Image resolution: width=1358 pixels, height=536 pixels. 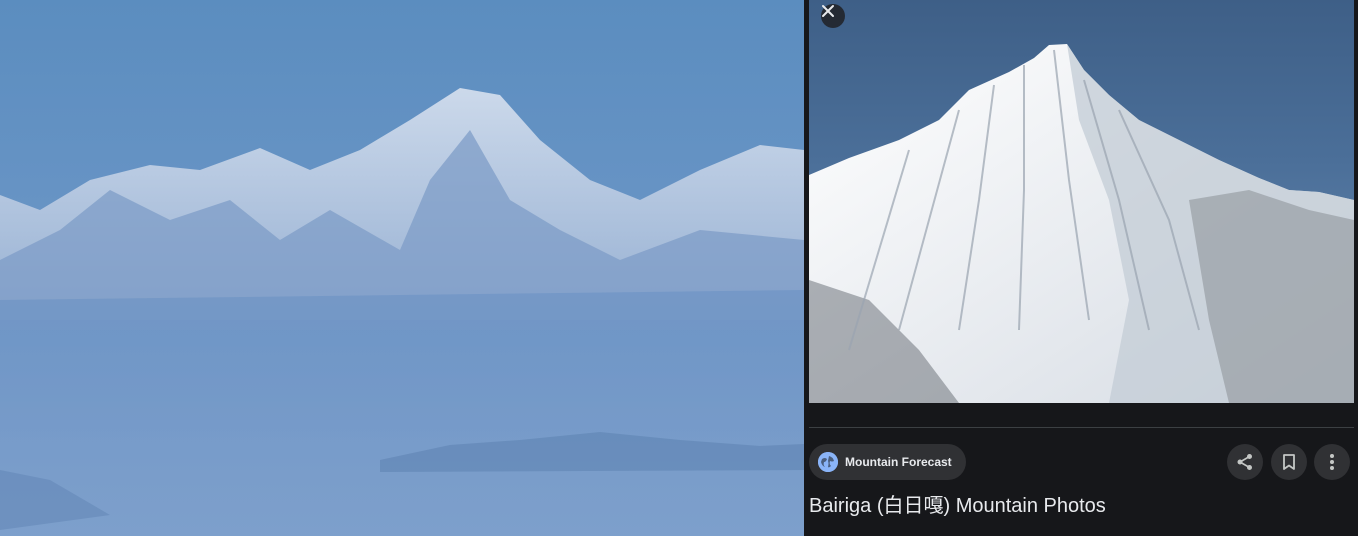 I want to click on close-icon, so click(x=828, y=11).